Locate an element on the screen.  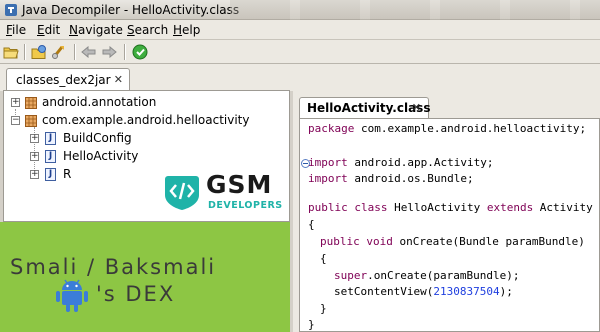
code-line: setContentView(2130837504); is located at coordinates (423, 293).